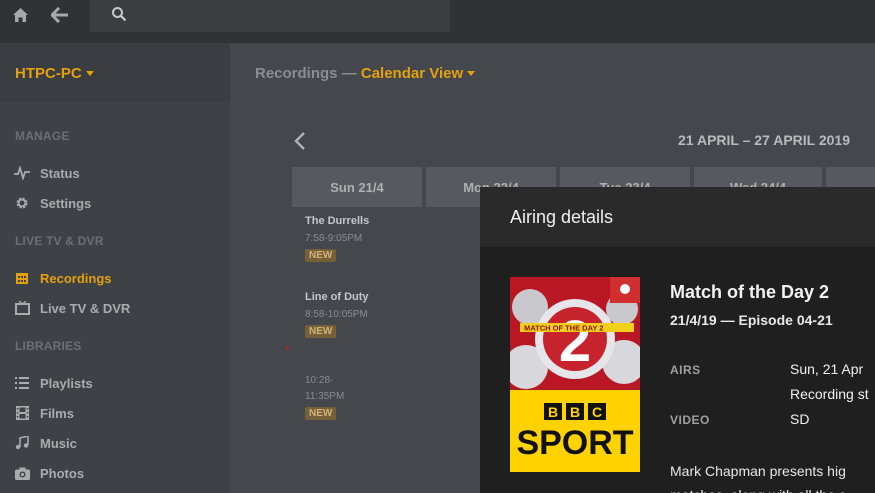 This screenshot has width=875, height=493. Describe the element at coordinates (58, 443) in the screenshot. I see `sidebar-item-label: Music` at that location.